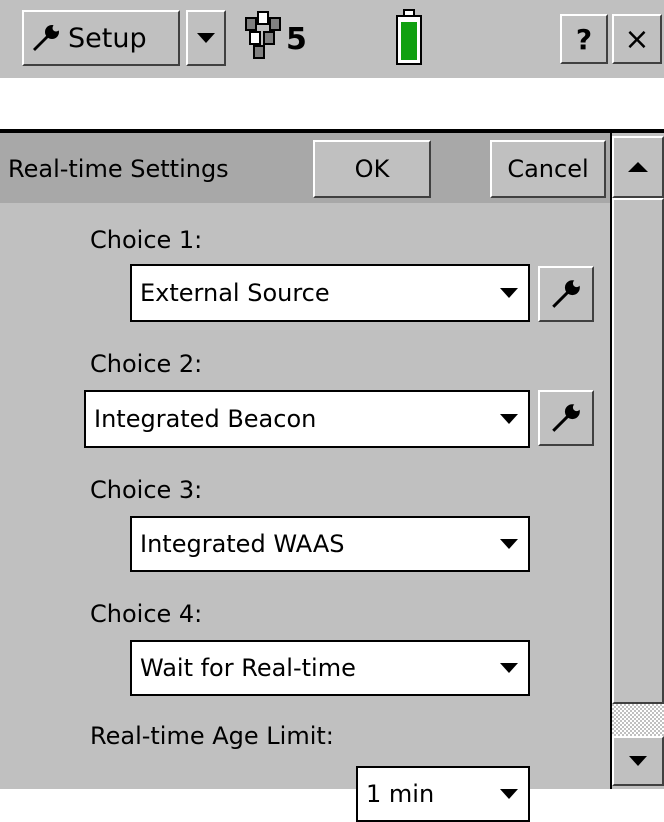  Describe the element at coordinates (118, 169) in the screenshot. I see `form-title: Real-time Settings` at that location.